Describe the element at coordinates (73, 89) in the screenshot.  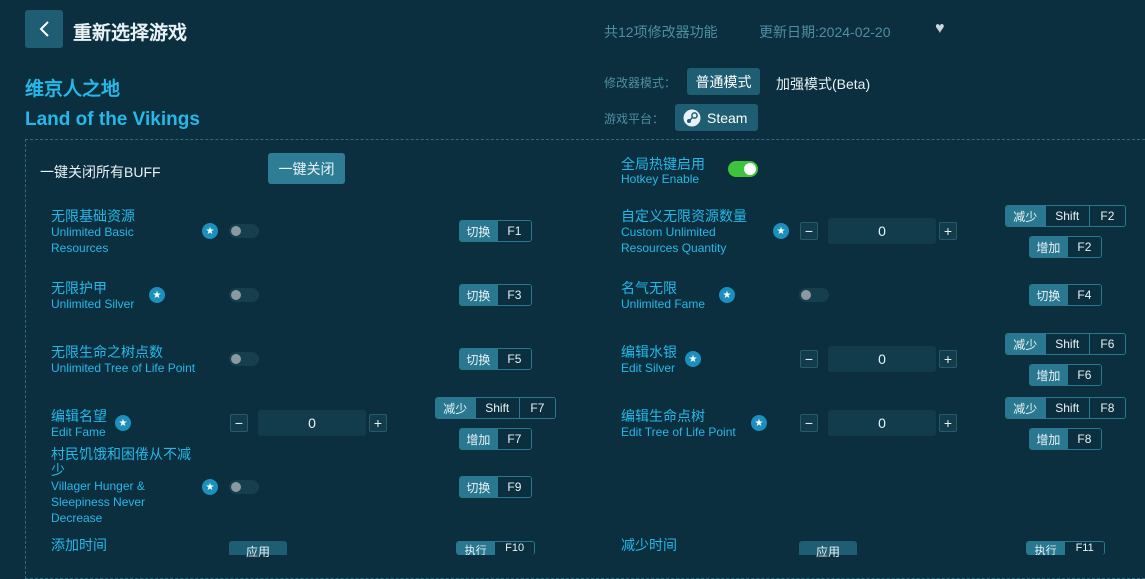
I see `game-name-cn: 维京人之地` at that location.